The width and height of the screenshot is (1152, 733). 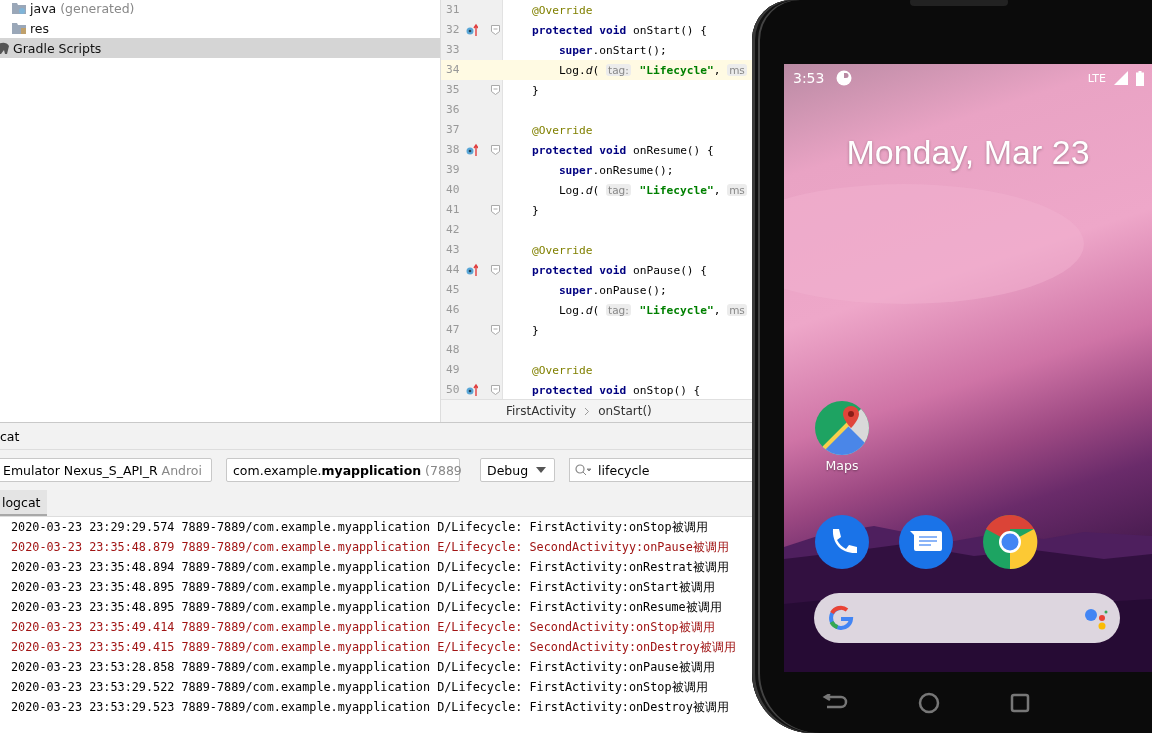 I want to click on line-number: 48, so click(x=453, y=350).